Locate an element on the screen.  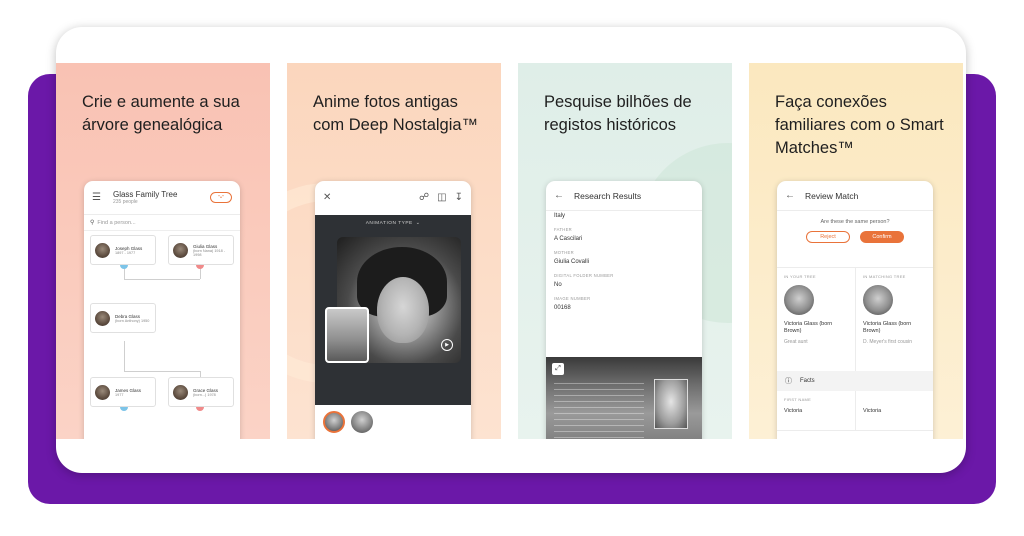
person-card: Joseph Glass 1897 - 1977 is located at coordinates (123, 250).